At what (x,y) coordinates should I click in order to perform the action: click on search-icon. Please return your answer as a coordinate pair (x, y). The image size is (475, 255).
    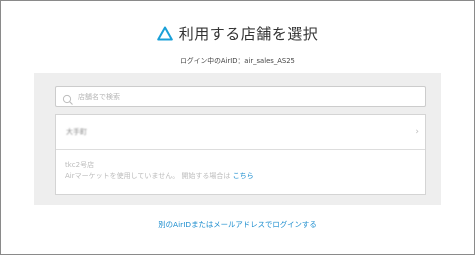
    Looking at the image, I should click on (68, 98).